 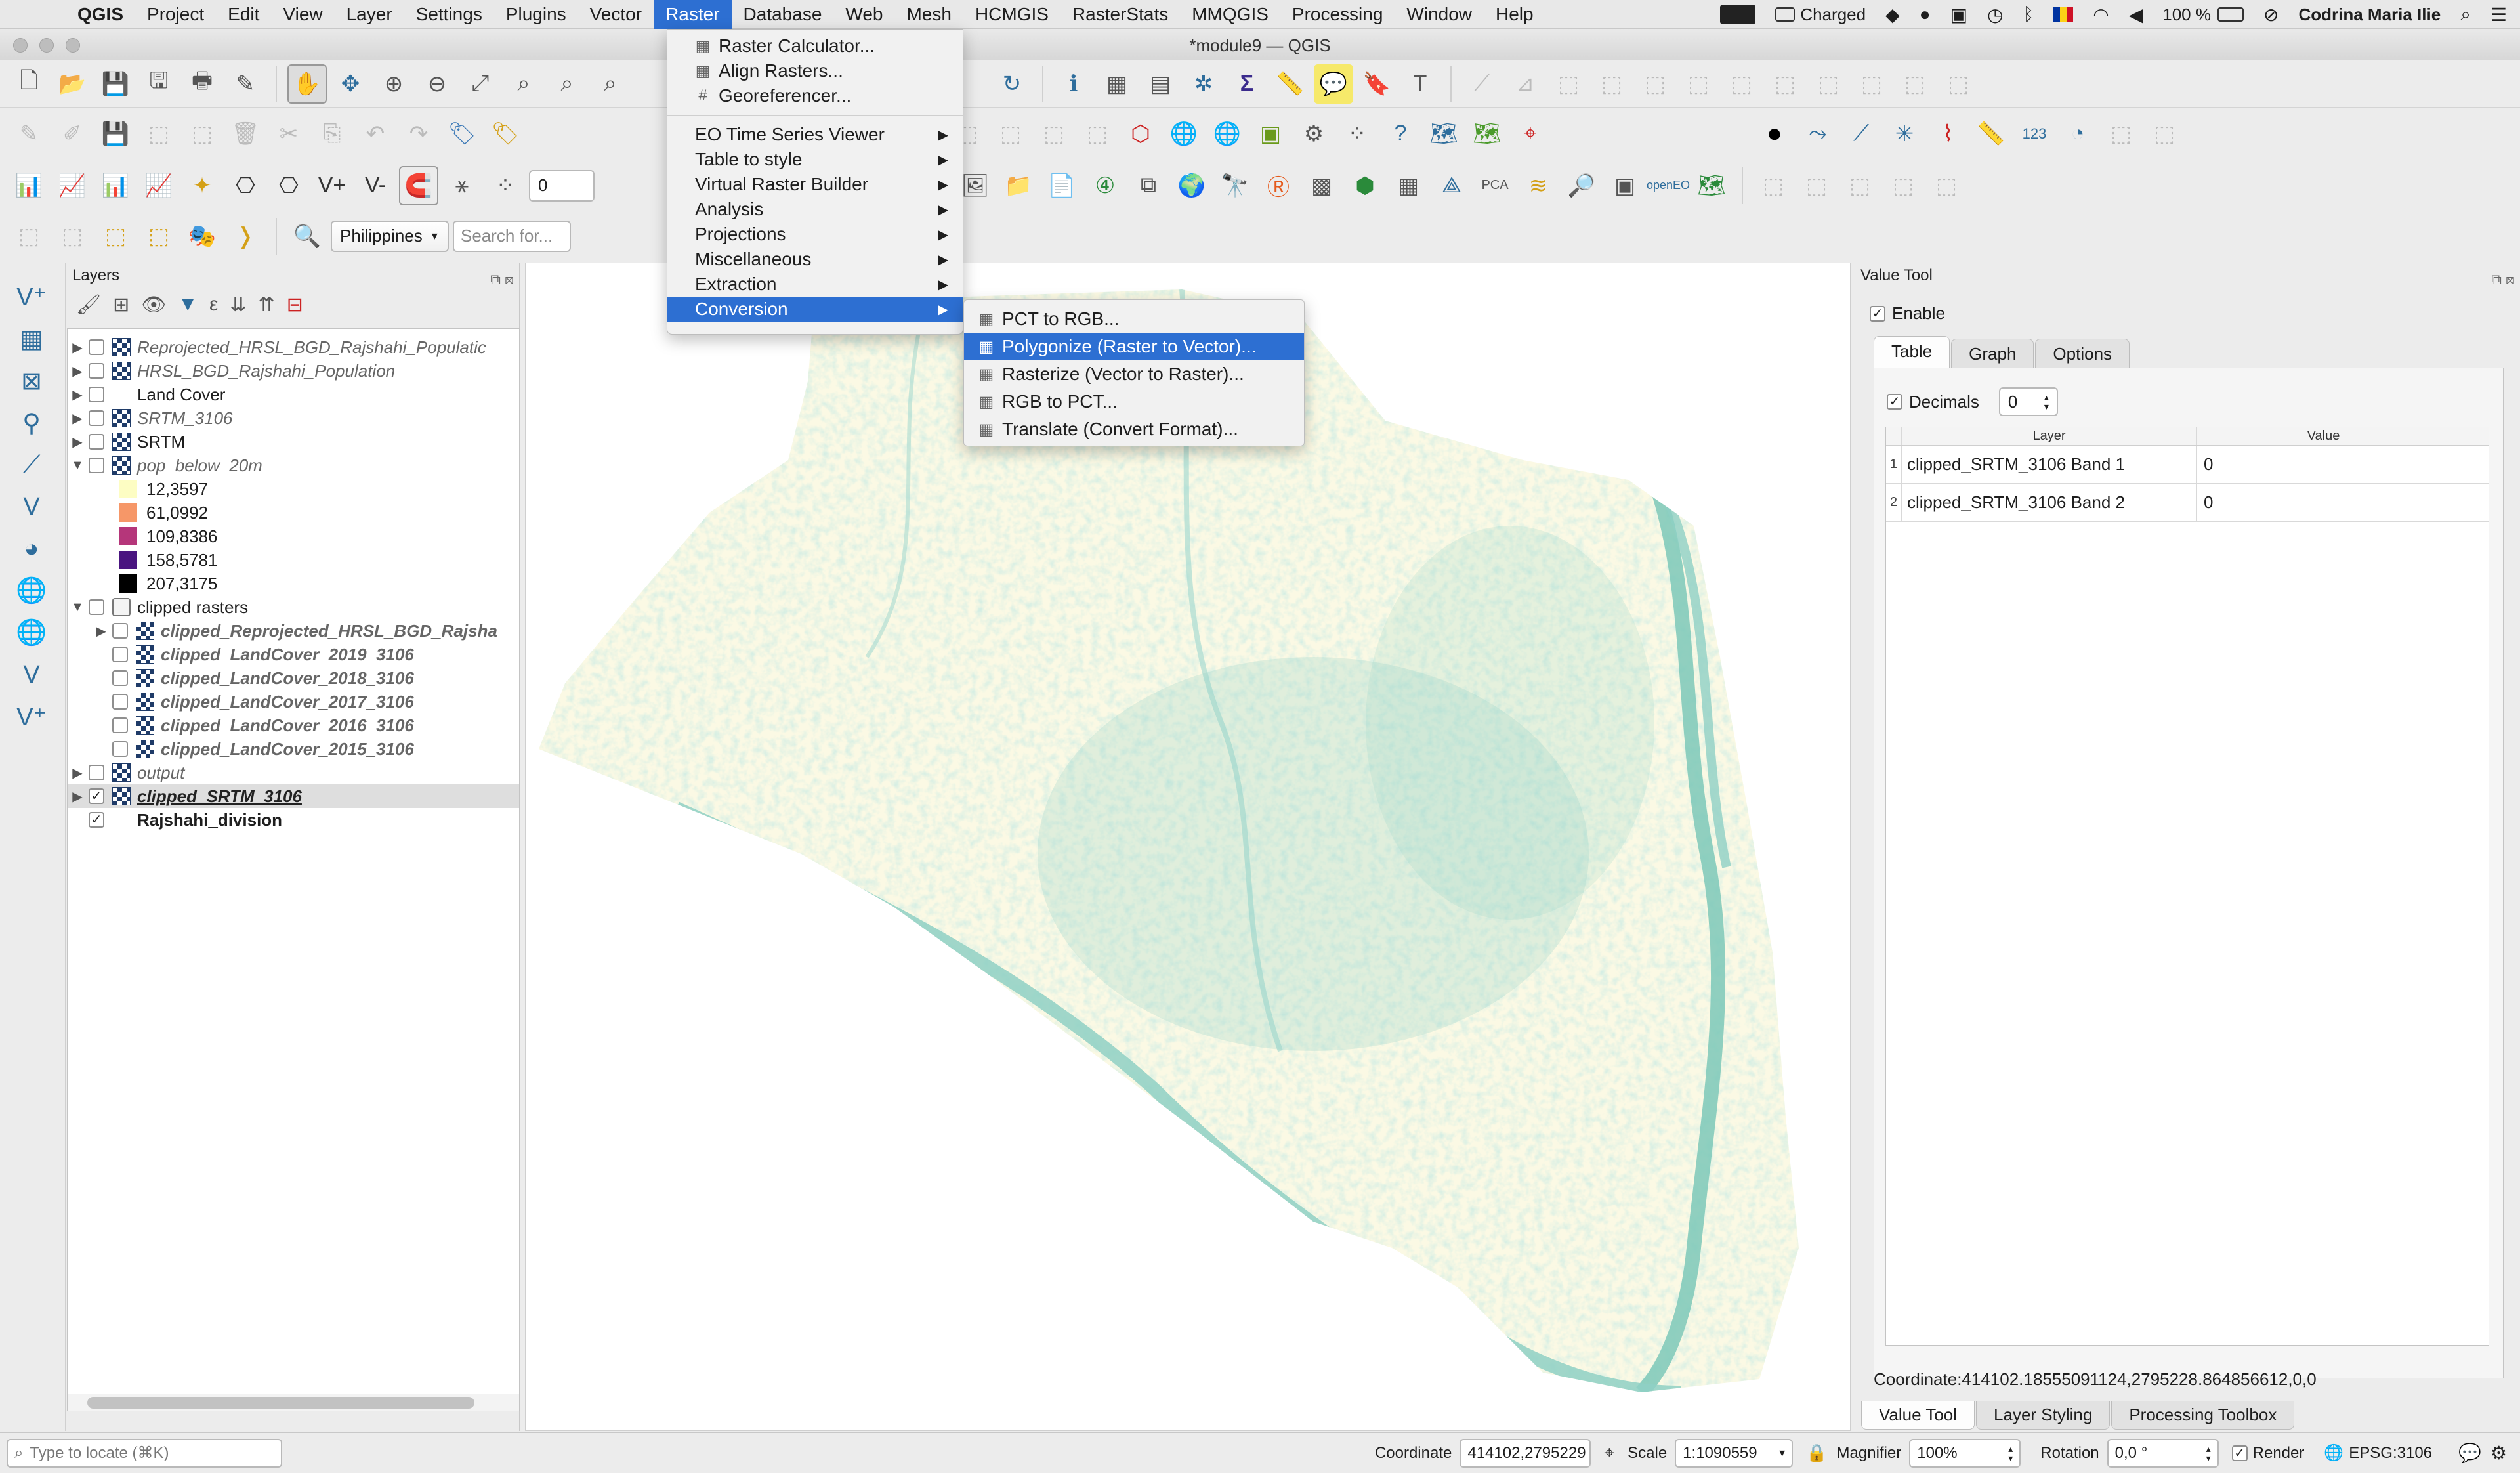 What do you see at coordinates (1912, 352) in the screenshot?
I see `tab-table: Table` at bounding box center [1912, 352].